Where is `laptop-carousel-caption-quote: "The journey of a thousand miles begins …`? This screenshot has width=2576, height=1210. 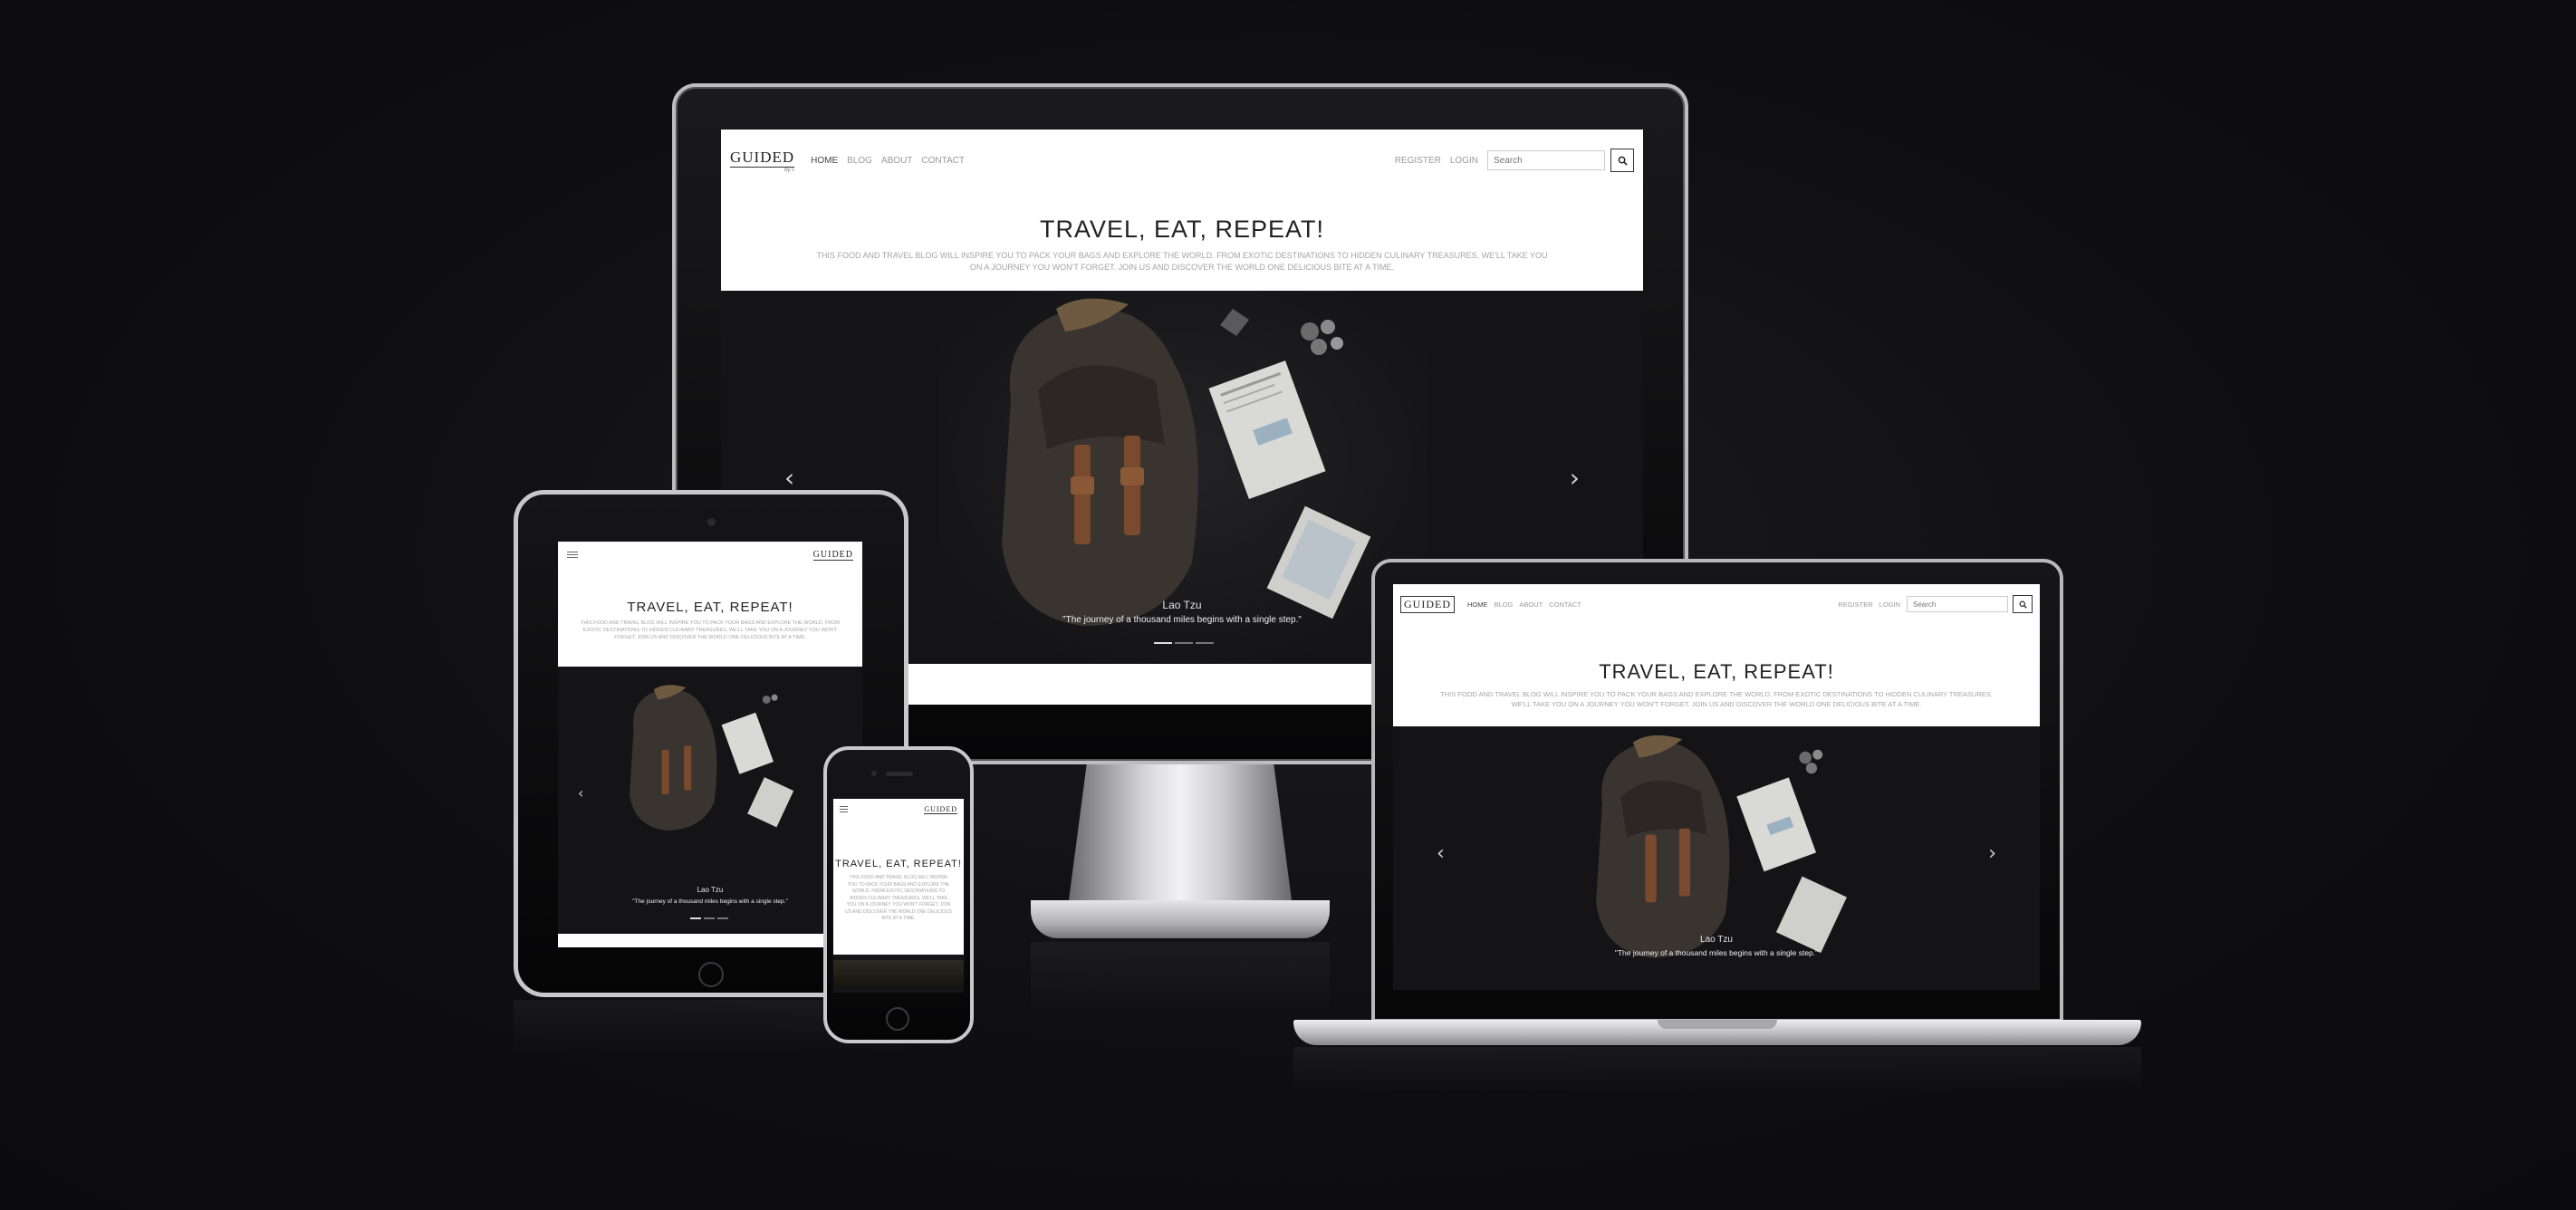 laptop-carousel-caption-quote: "The journey of a thousand miles begins … is located at coordinates (1716, 952).